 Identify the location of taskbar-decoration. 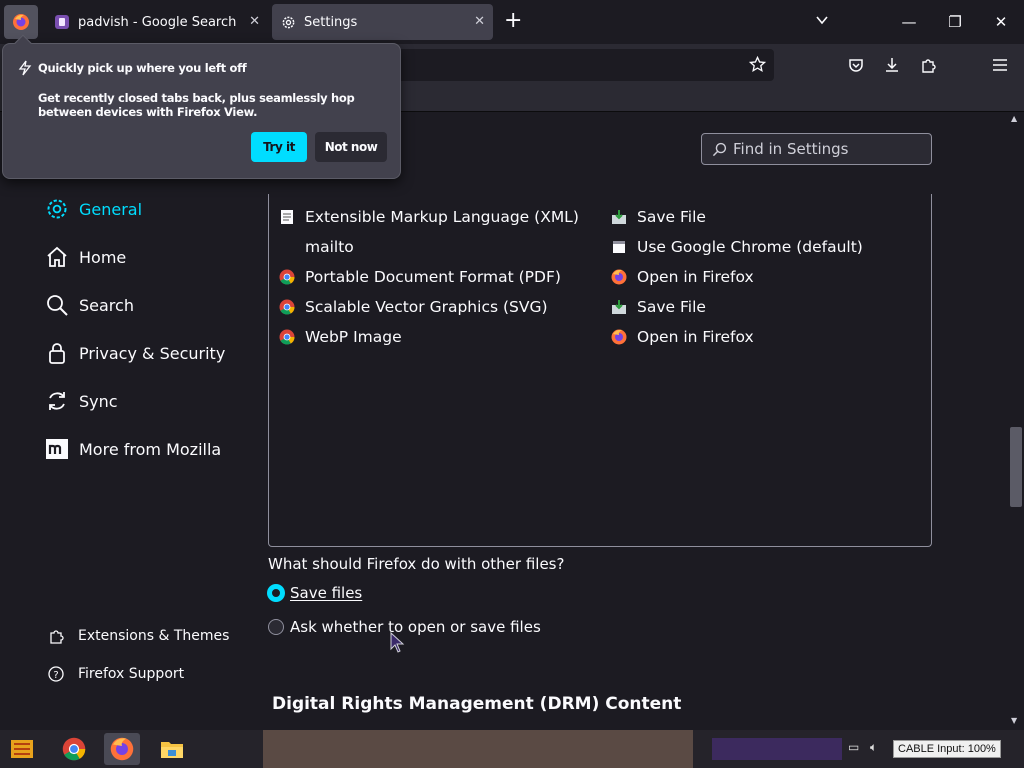
(777, 749).